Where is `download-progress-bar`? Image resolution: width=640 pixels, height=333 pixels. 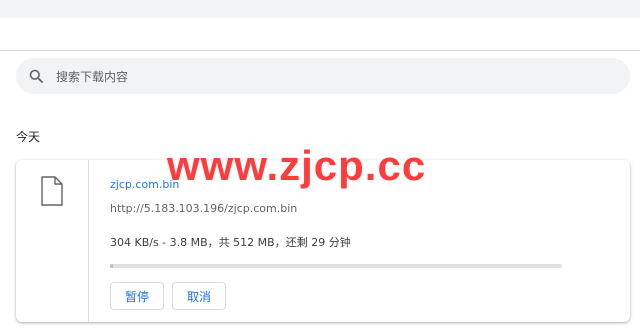 download-progress-bar is located at coordinates (336, 266).